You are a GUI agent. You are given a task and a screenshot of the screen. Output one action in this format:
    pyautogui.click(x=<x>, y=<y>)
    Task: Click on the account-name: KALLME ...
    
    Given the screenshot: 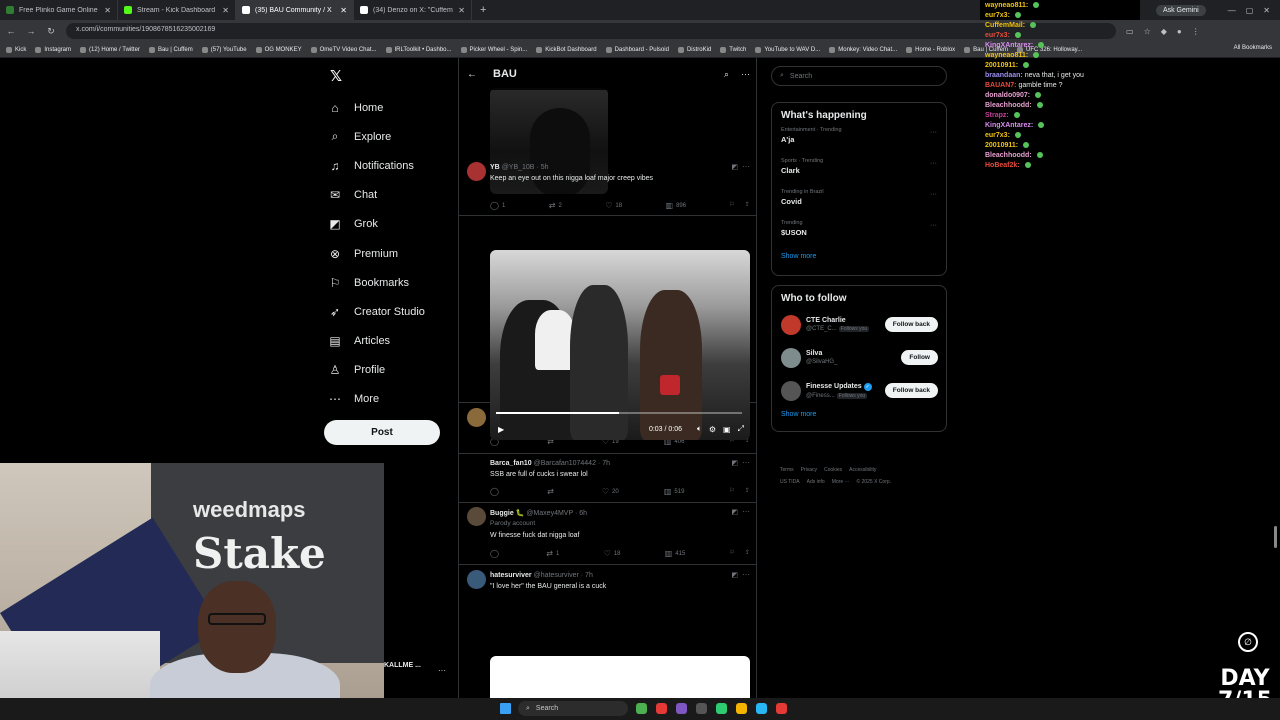 What is the action you would take?
    pyautogui.click(x=402, y=665)
    